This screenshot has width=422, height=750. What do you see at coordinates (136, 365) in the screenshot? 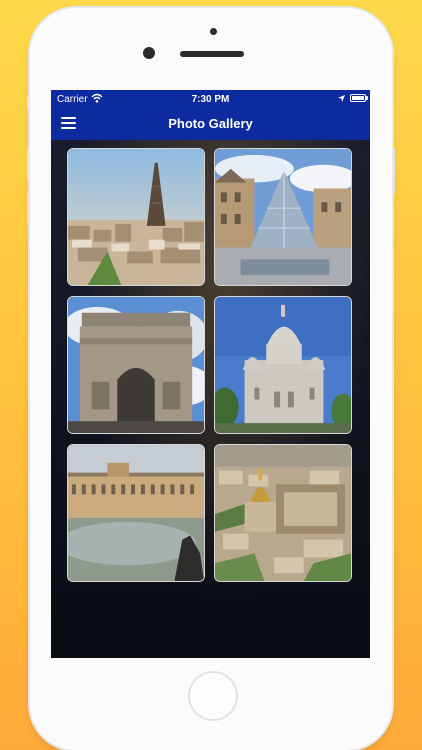
I see `photo-arc-de-triomphe` at bounding box center [136, 365].